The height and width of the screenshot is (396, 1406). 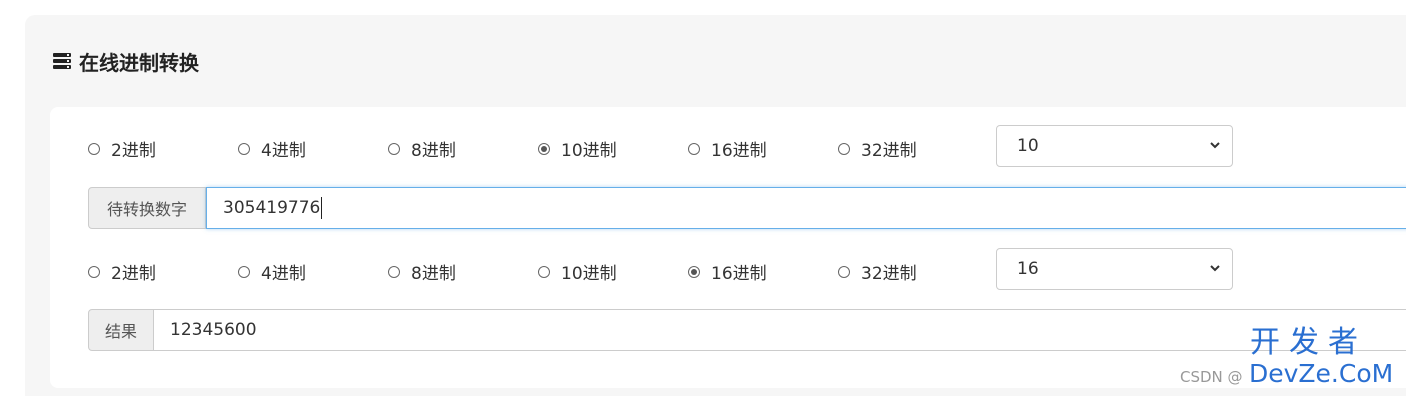 What do you see at coordinates (780, 330) in the screenshot?
I see `result-field: 12345600` at bounding box center [780, 330].